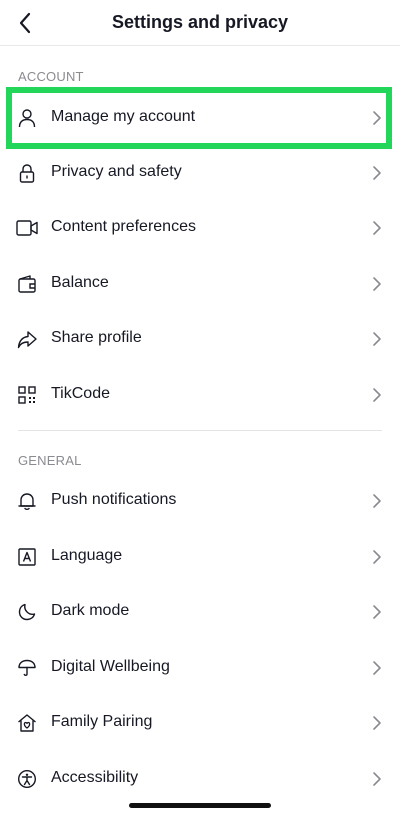  What do you see at coordinates (123, 226) in the screenshot?
I see `menu-item-label: Content preferences` at bounding box center [123, 226].